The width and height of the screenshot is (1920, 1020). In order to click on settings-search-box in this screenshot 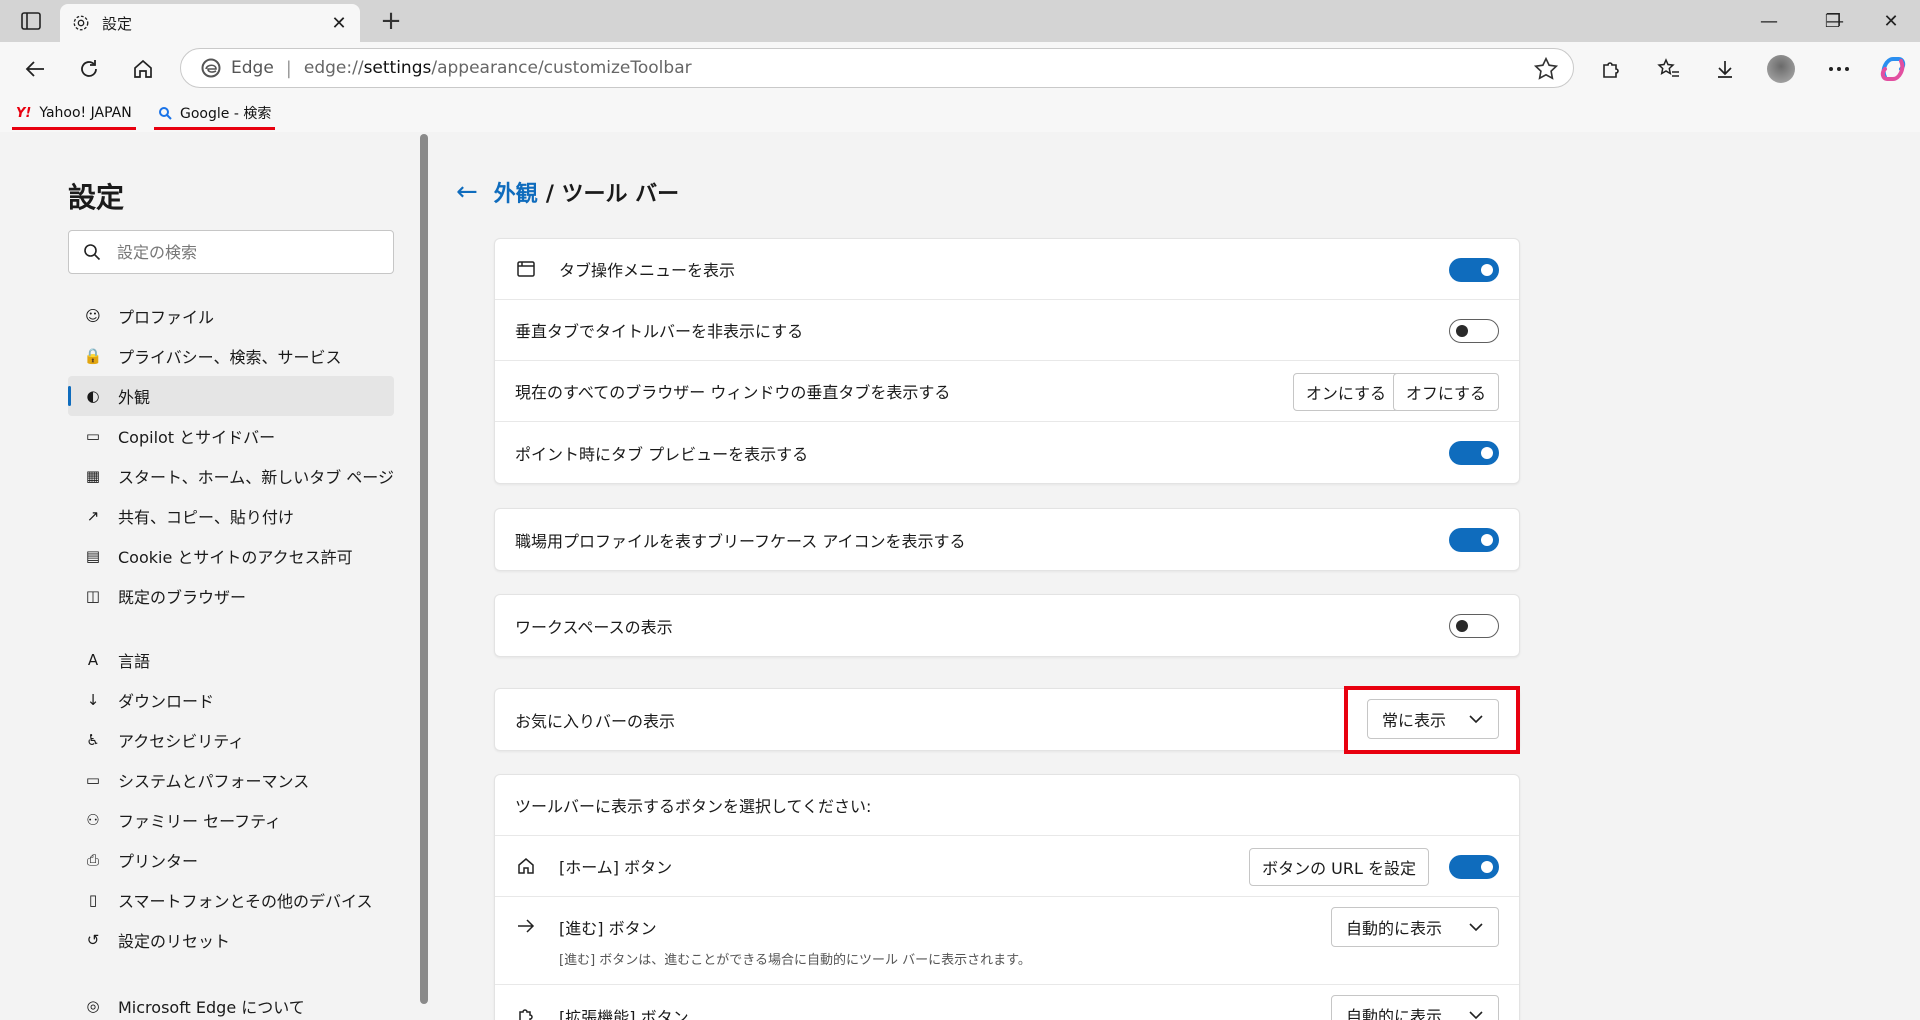, I will do `click(231, 252)`.